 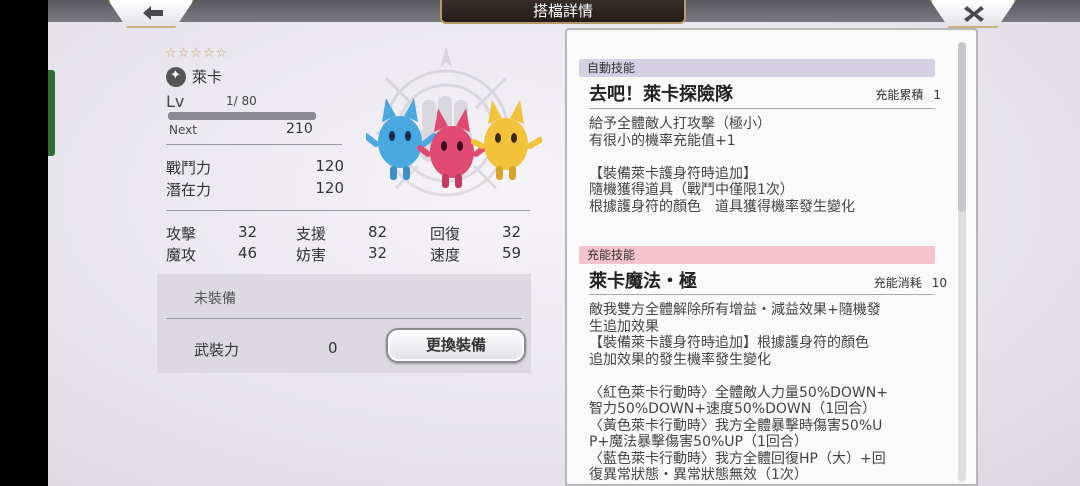 What do you see at coordinates (215, 298) in the screenshot?
I see `equipment-slot: 未裝備` at bounding box center [215, 298].